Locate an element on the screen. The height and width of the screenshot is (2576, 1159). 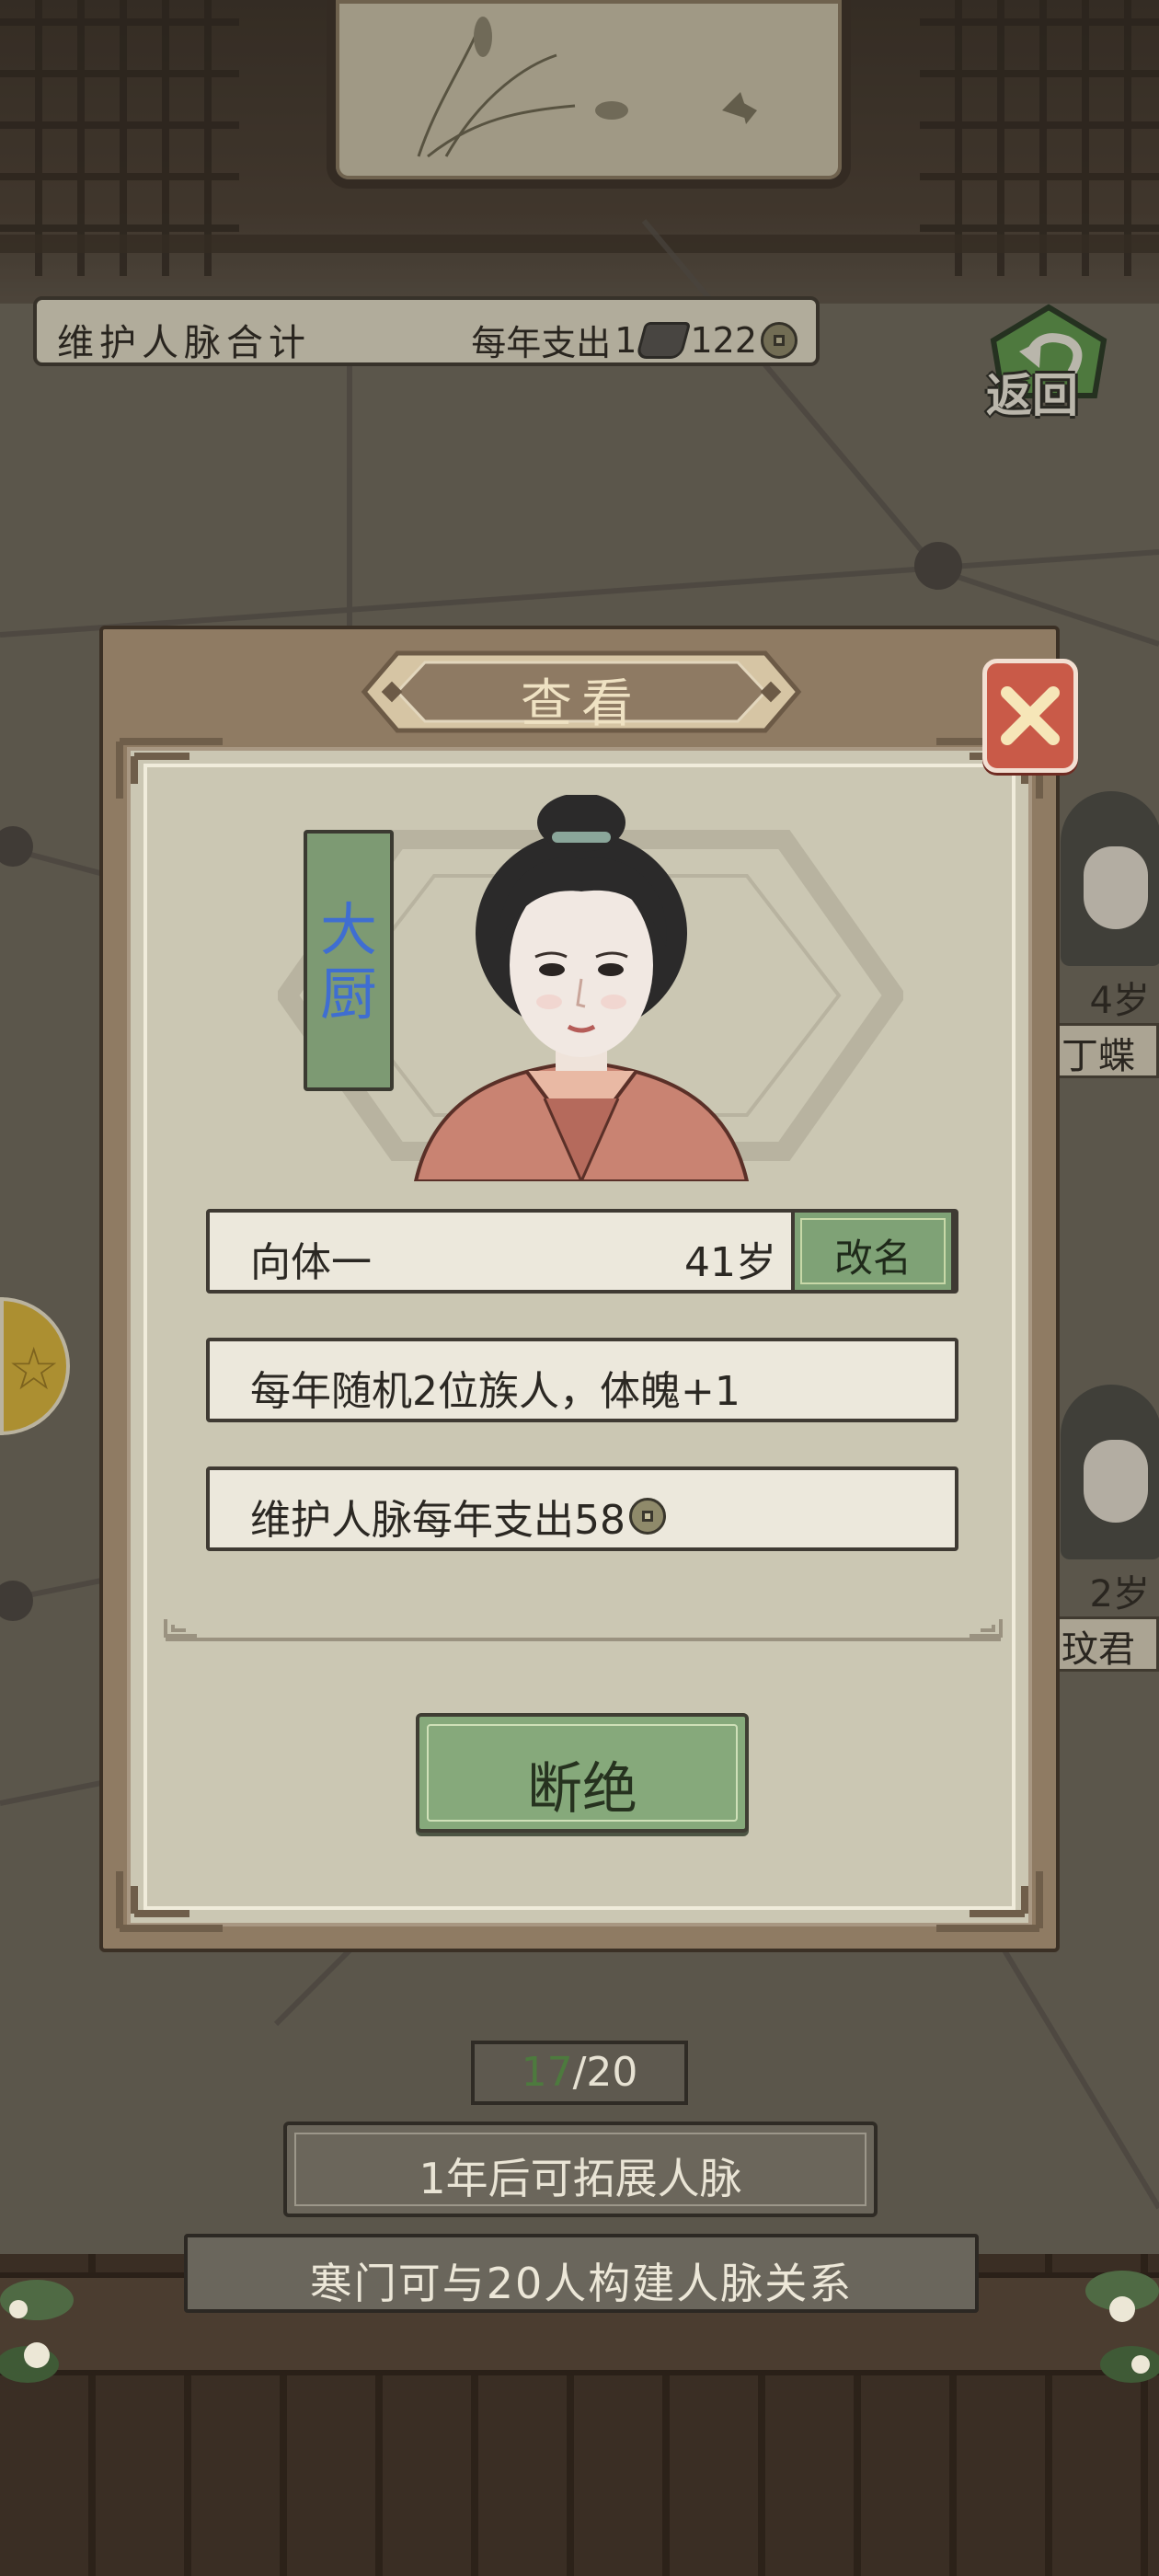
network-count: 17/20 is located at coordinates (579, 2073).